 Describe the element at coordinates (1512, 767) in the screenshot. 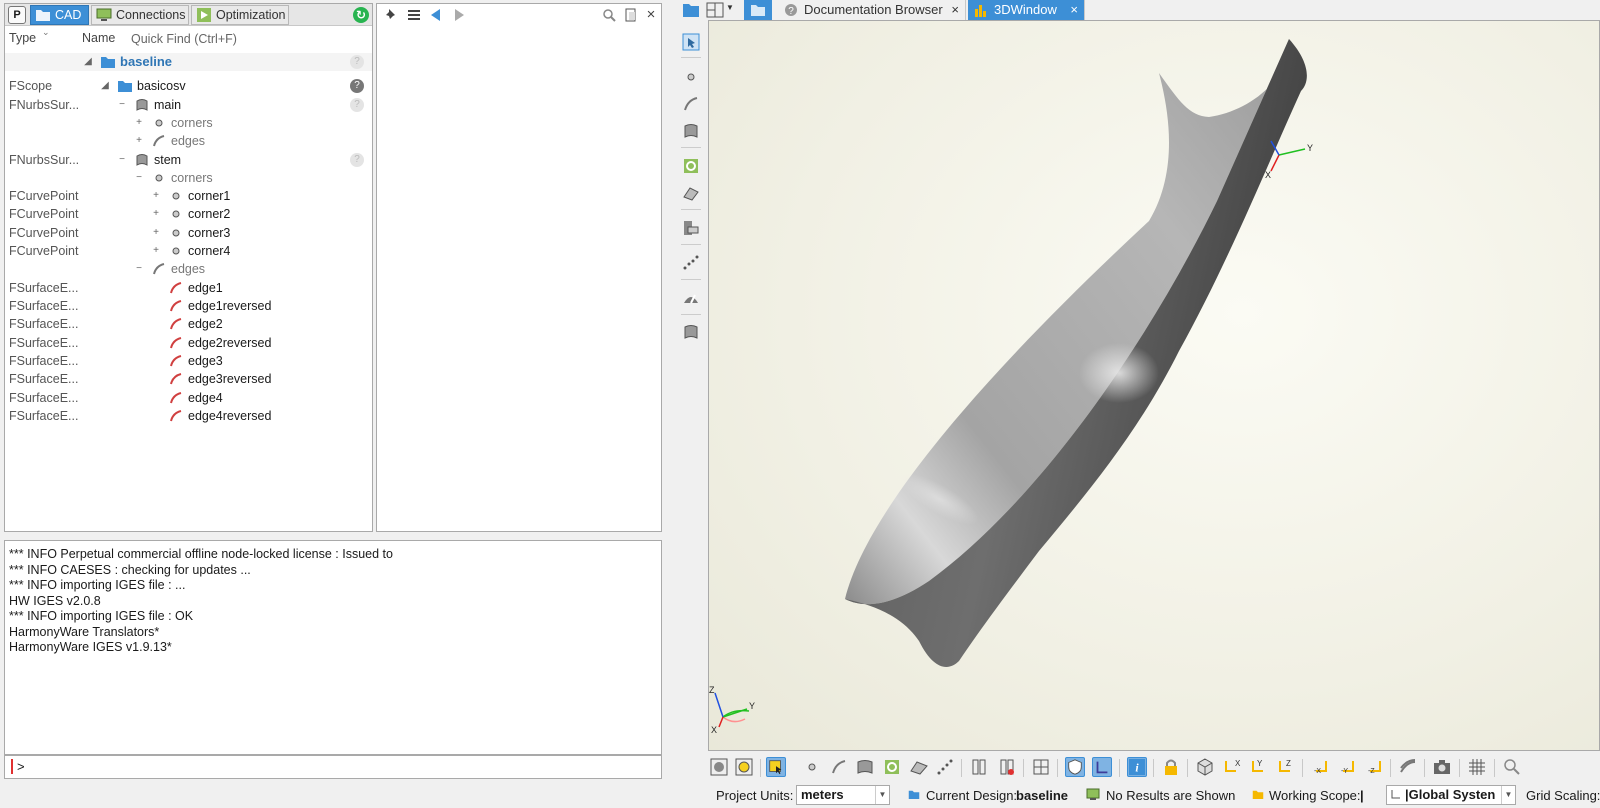

I see `zoom-icon` at that location.